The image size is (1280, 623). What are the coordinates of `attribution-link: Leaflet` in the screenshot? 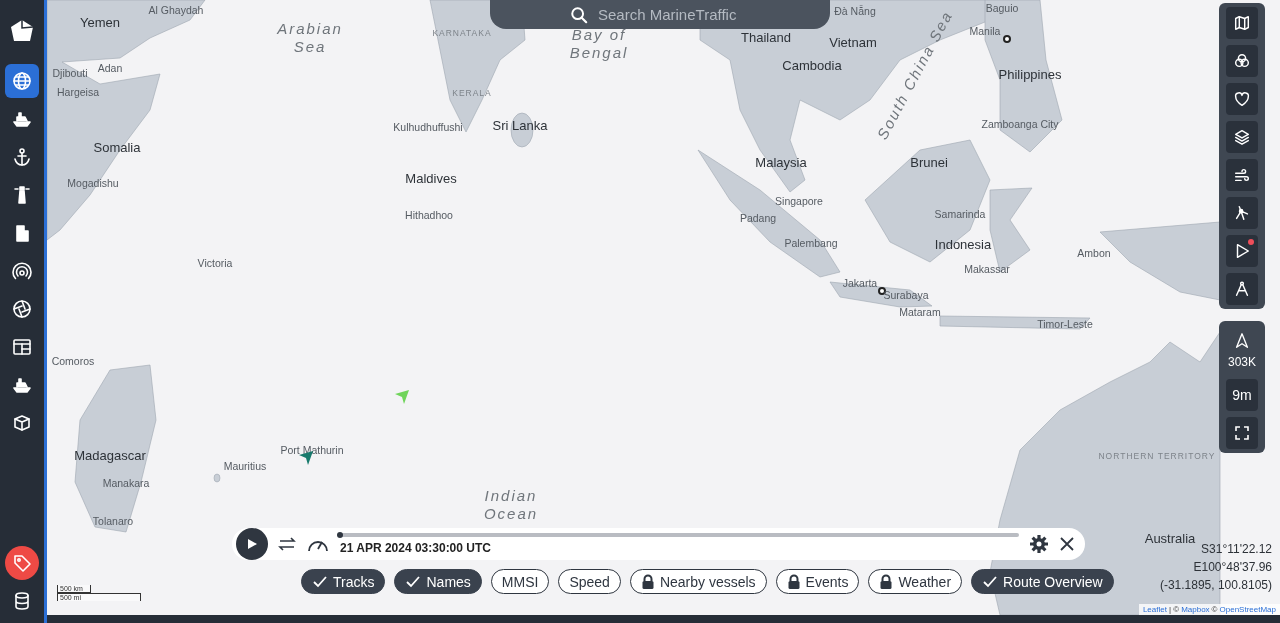 It's located at (1154, 609).